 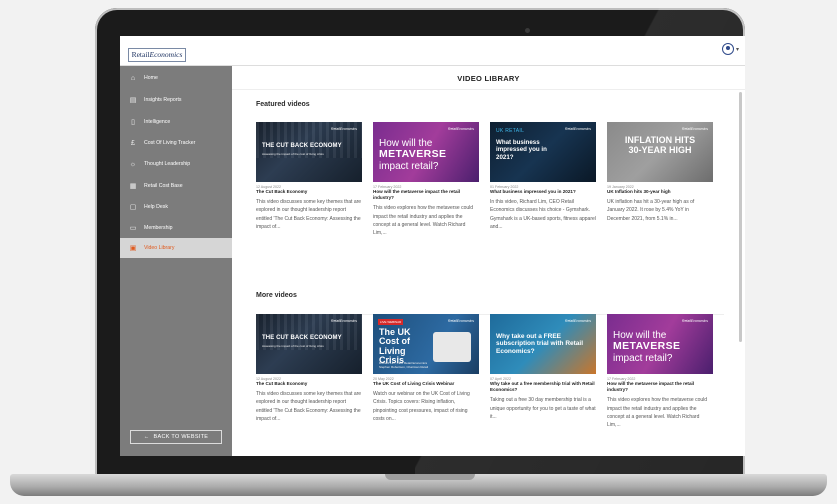 I want to click on sidebar-item-label: Thought Leadership, so click(x=167, y=164).